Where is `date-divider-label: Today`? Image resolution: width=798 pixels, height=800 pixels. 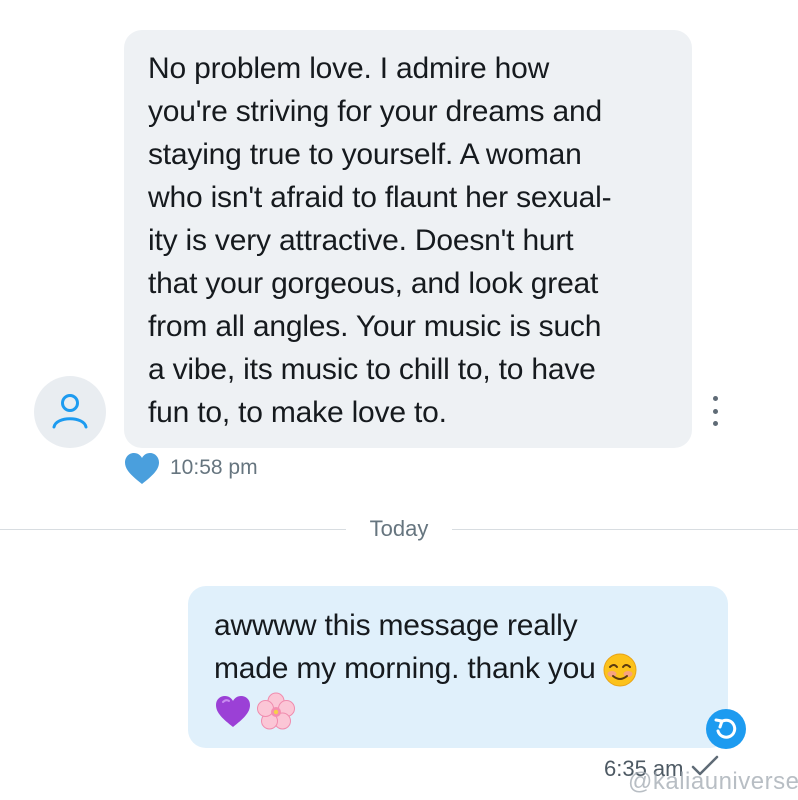
date-divider-label: Today is located at coordinates (399, 528).